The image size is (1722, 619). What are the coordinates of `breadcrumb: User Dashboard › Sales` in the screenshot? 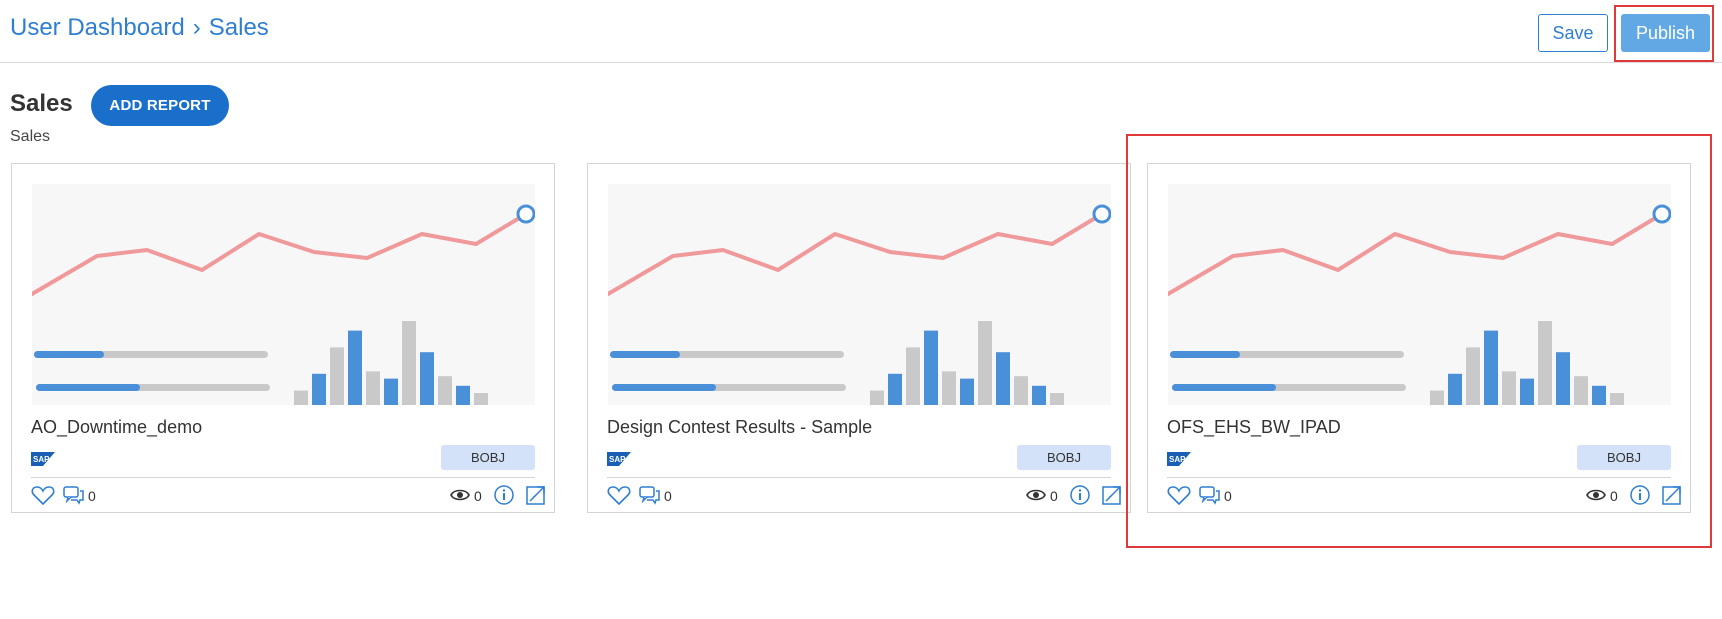 It's located at (139, 28).